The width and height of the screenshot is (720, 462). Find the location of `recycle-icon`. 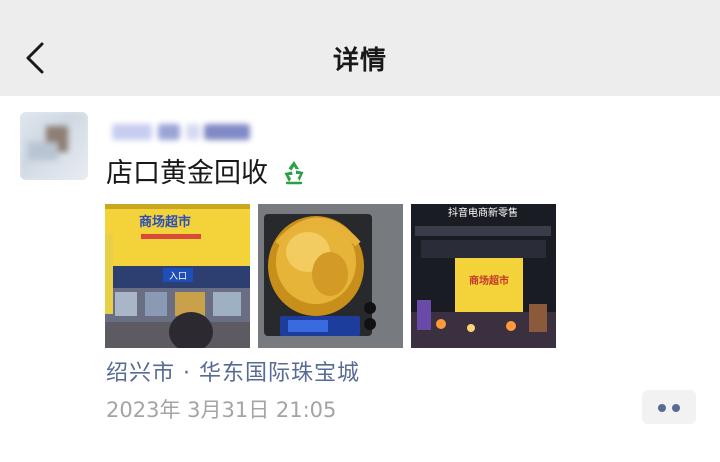

recycle-icon is located at coordinates (293, 172).